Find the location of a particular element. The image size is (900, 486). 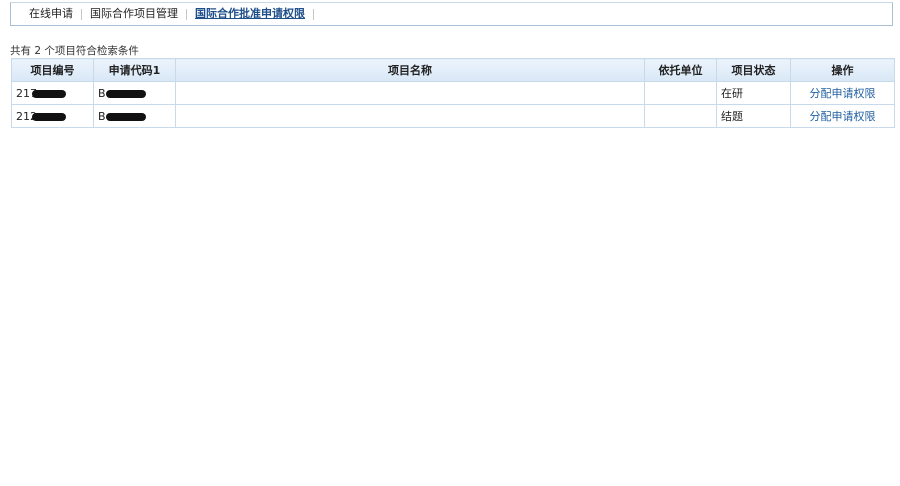

table-header-row: 项目编号 申请代码1 项目名称 依托单位 项目状态 操作 is located at coordinates (453, 70).